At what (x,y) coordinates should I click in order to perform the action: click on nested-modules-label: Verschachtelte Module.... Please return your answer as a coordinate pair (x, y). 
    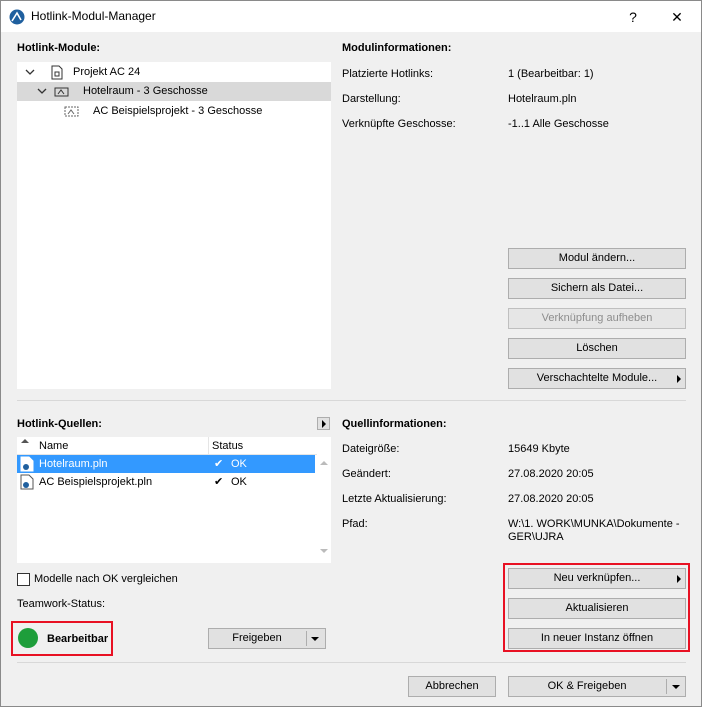
    Looking at the image, I should click on (597, 378).